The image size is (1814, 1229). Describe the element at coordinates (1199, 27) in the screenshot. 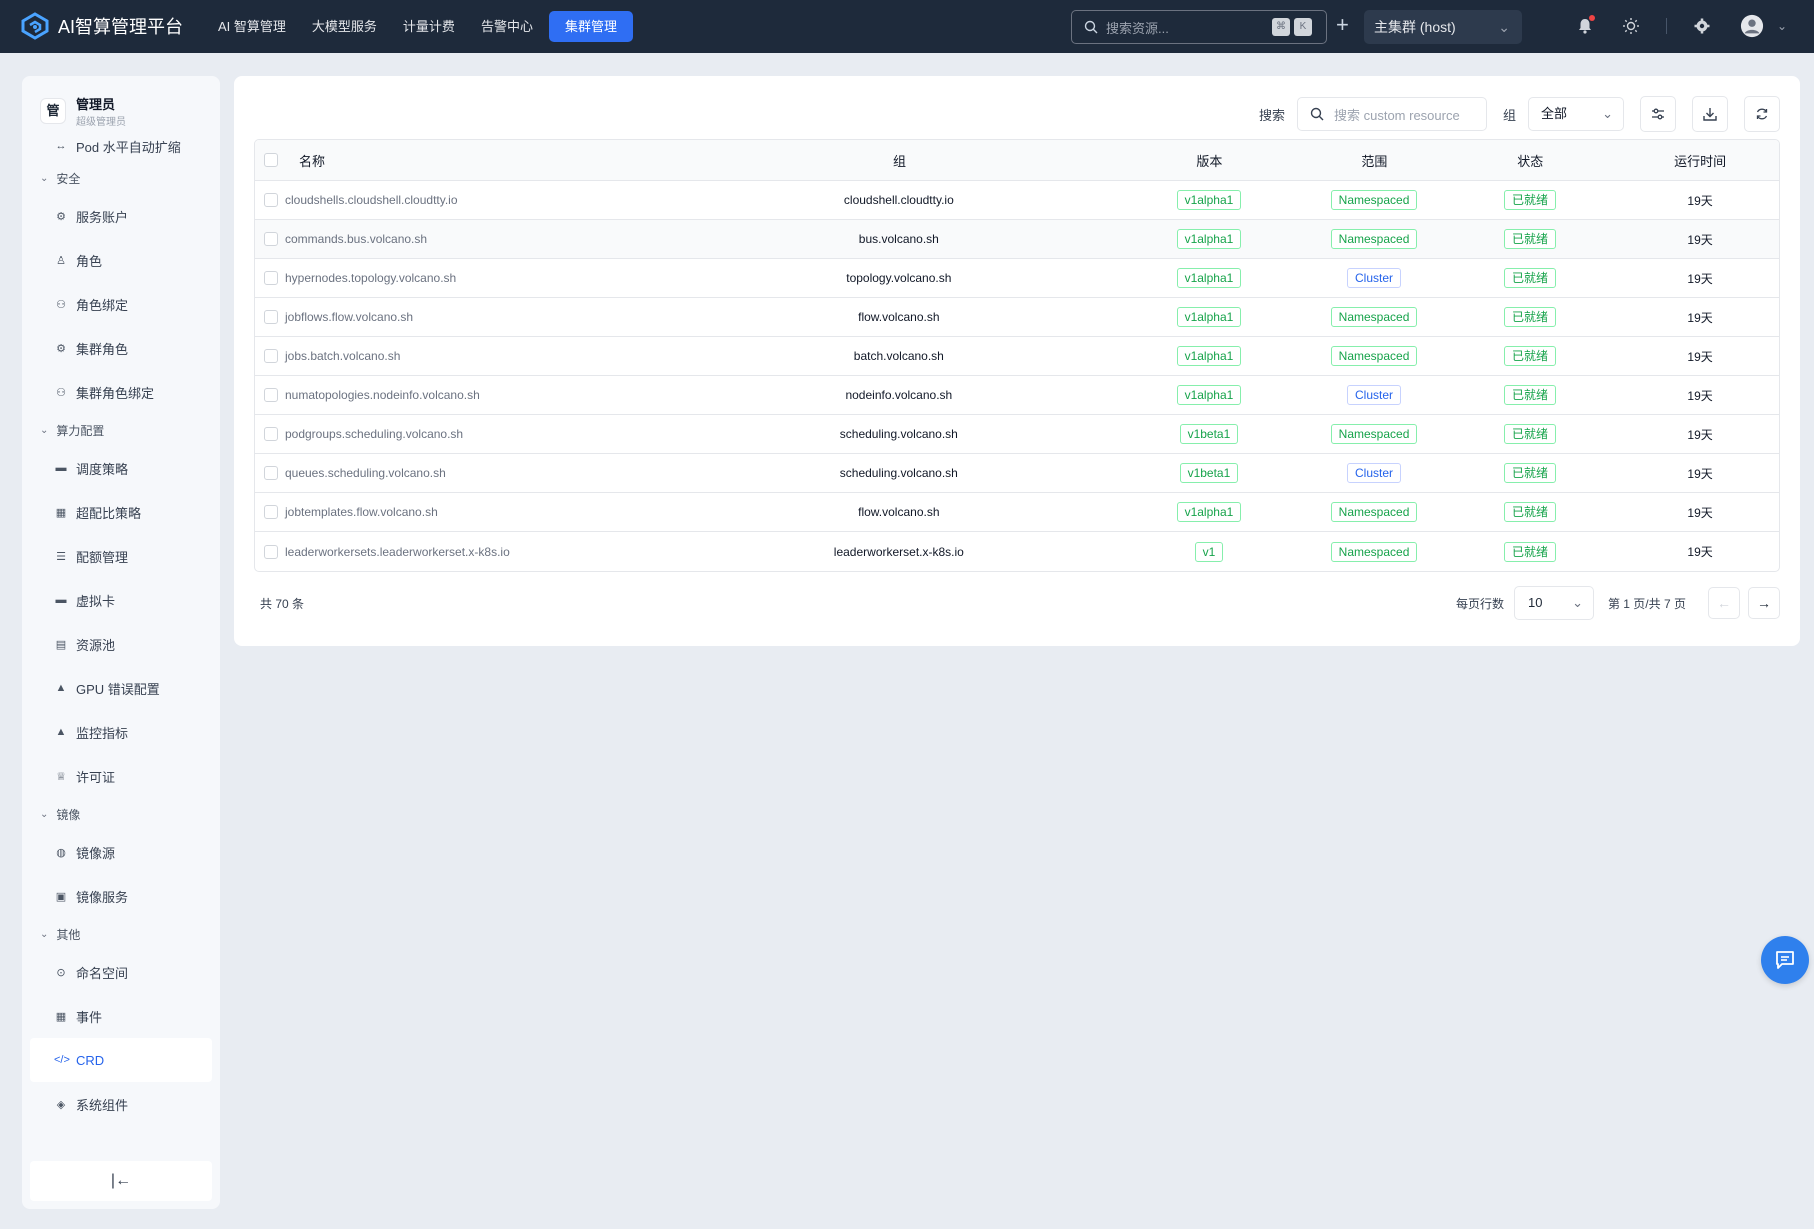

I see `global-search-input: 搜索资源... ⌘ K` at that location.